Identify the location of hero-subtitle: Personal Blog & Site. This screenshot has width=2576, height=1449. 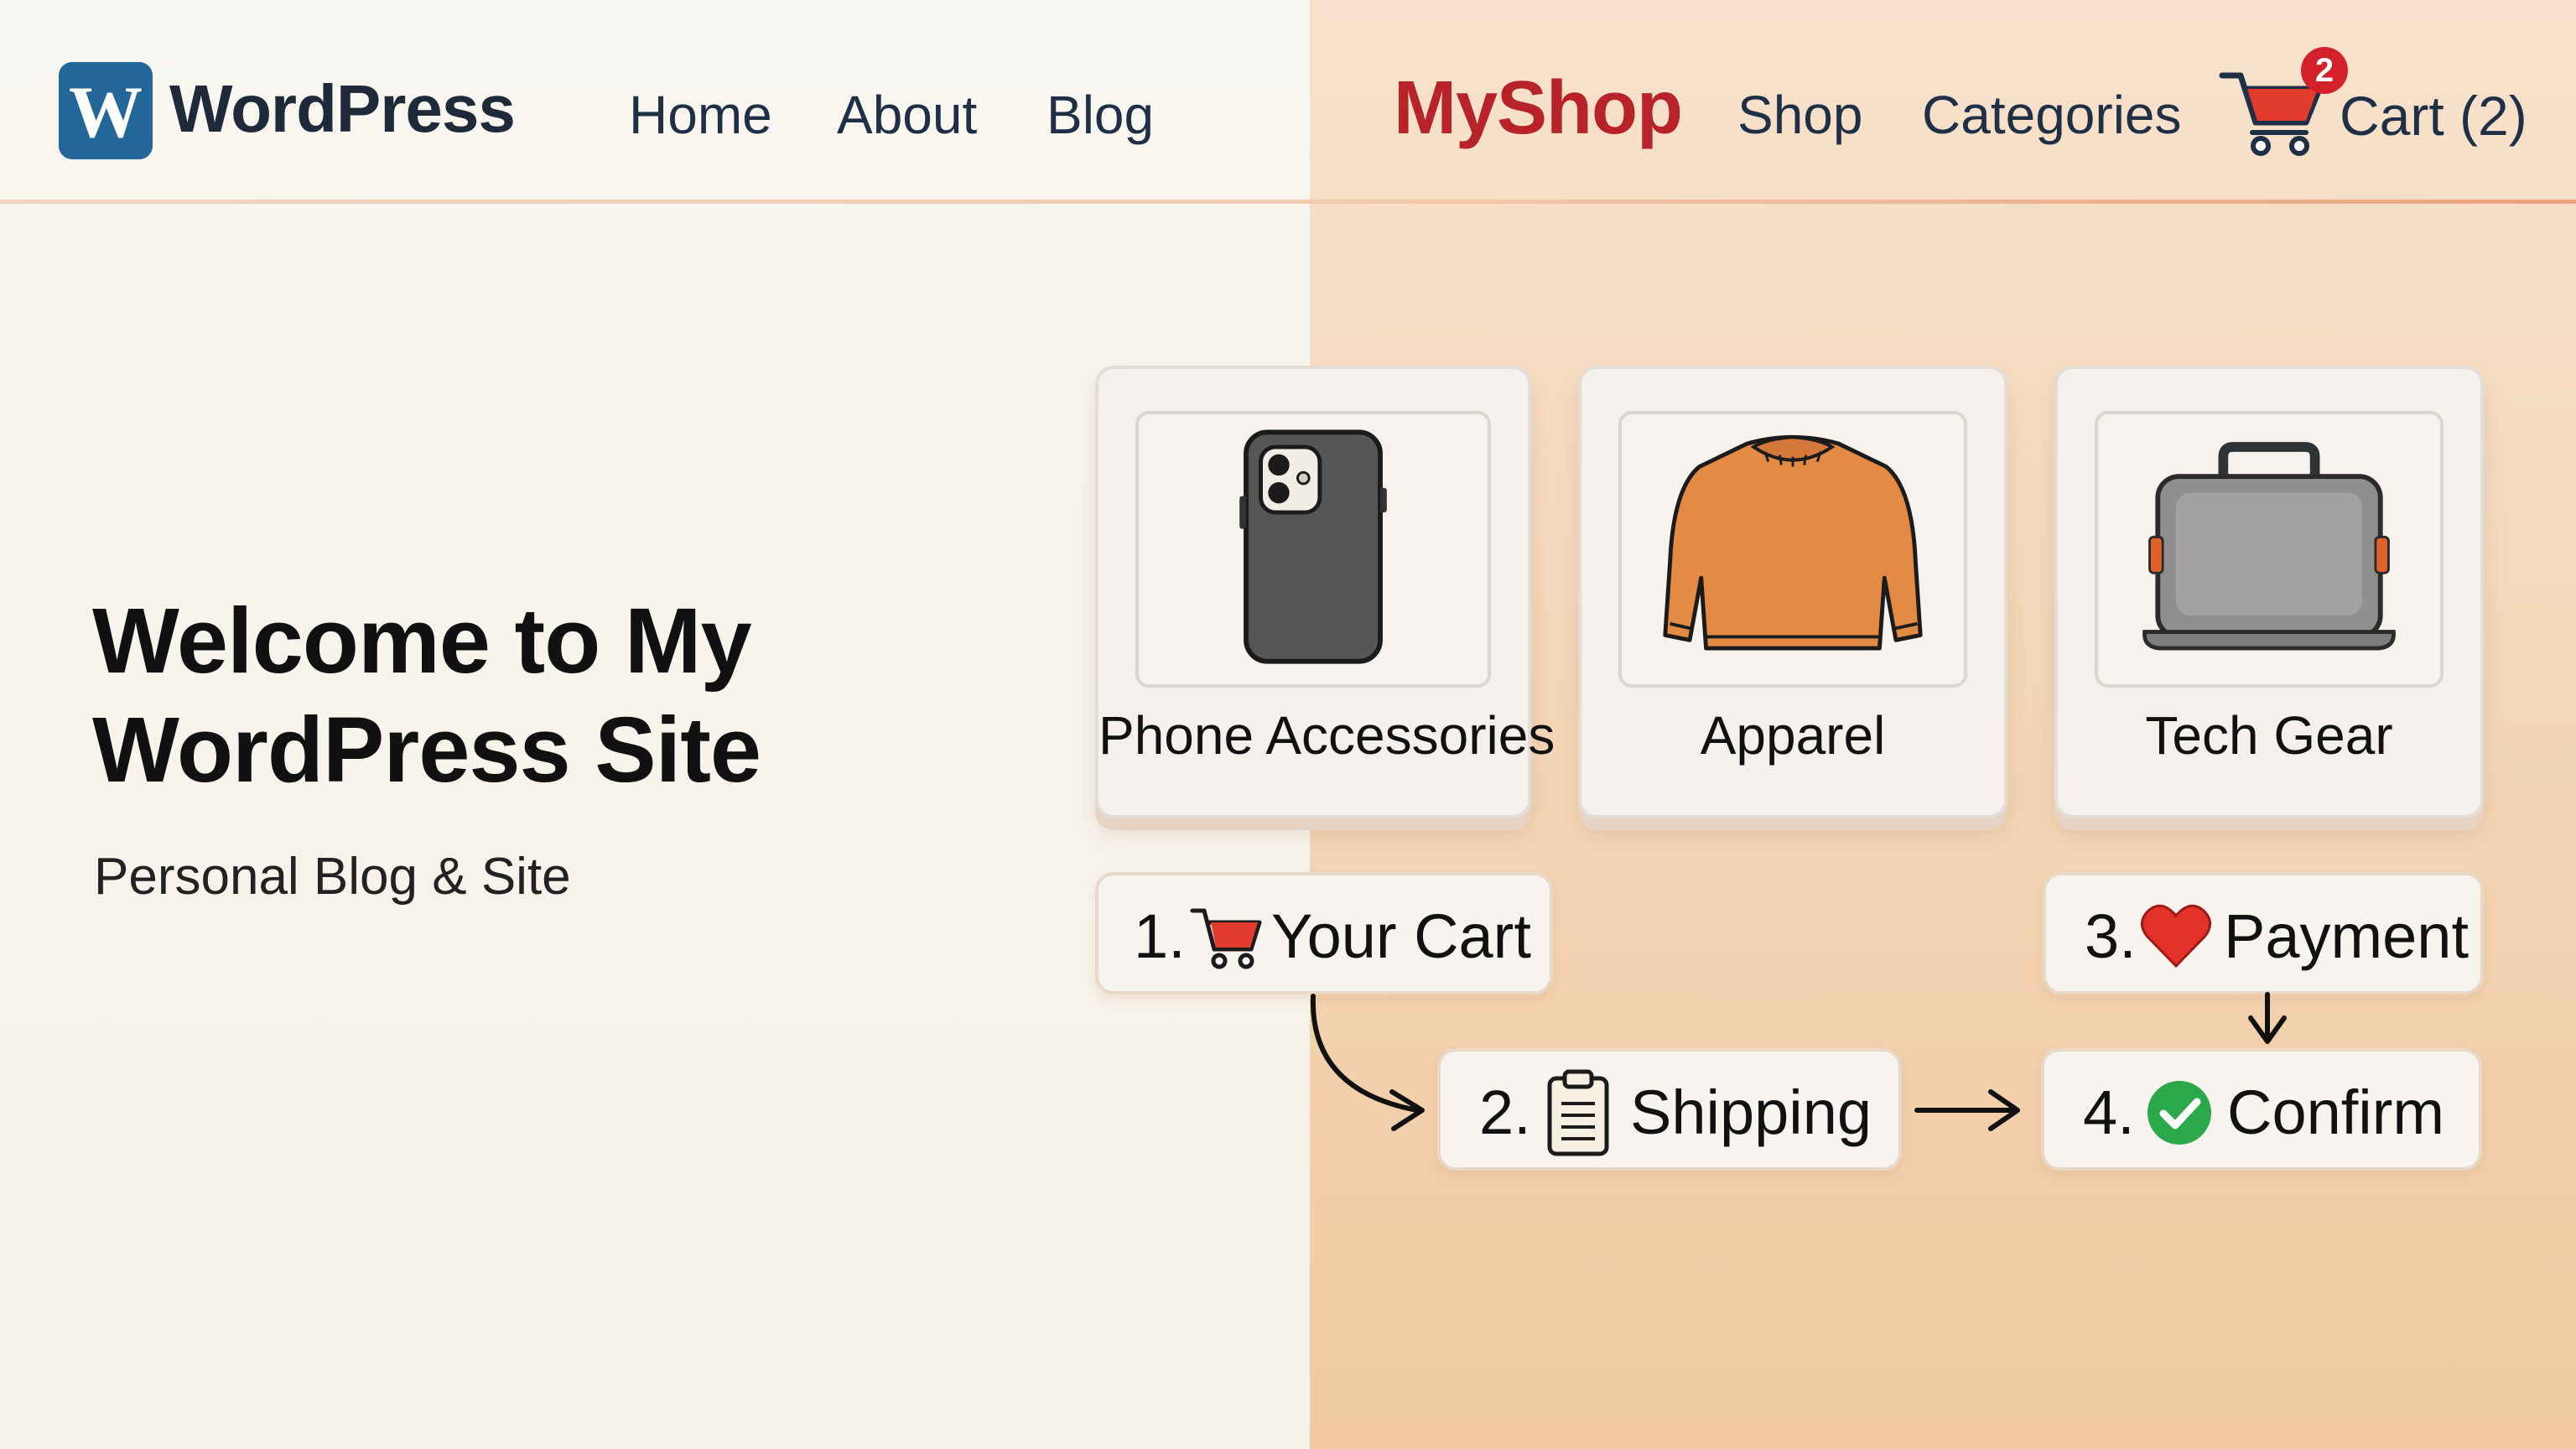
(332, 877).